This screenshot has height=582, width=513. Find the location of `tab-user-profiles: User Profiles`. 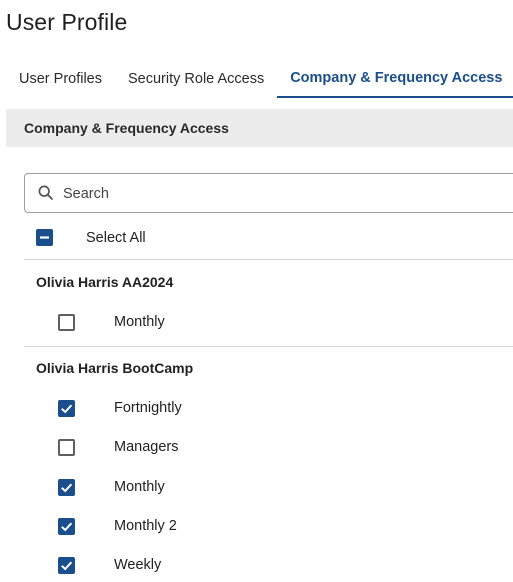

tab-user-profiles: User Profiles is located at coordinates (60, 79).